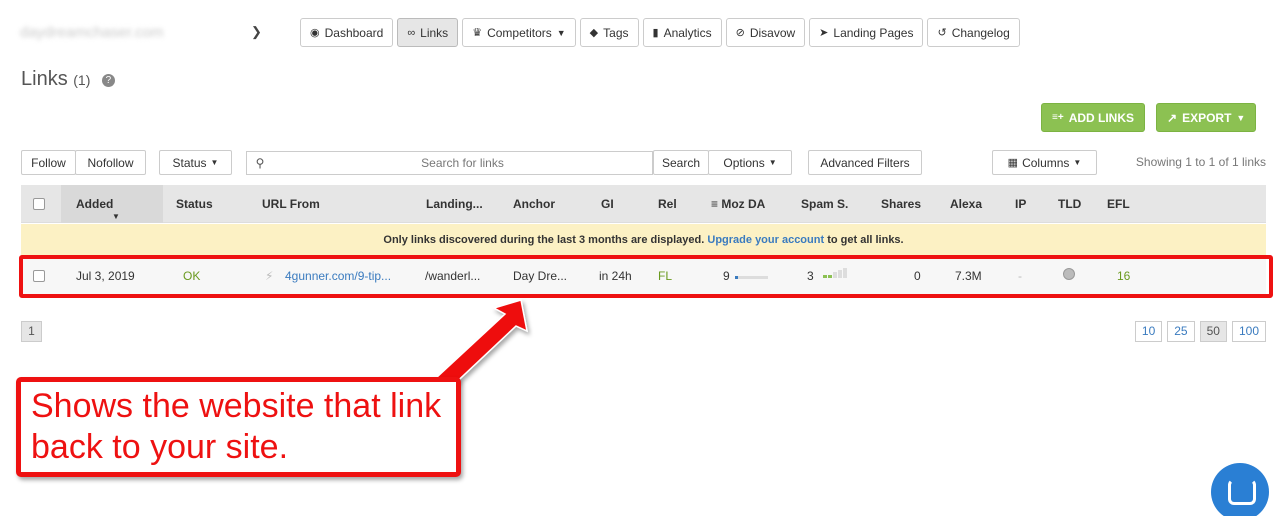  I want to click on chat-widget-icon, so click(1240, 489).